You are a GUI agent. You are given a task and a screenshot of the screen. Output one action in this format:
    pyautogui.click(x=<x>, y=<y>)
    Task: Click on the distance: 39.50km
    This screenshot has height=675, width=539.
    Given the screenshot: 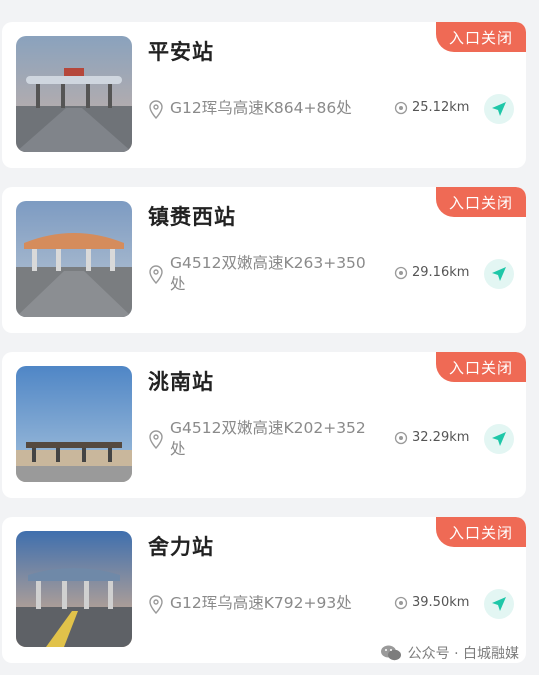 What is the action you would take?
    pyautogui.click(x=431, y=602)
    